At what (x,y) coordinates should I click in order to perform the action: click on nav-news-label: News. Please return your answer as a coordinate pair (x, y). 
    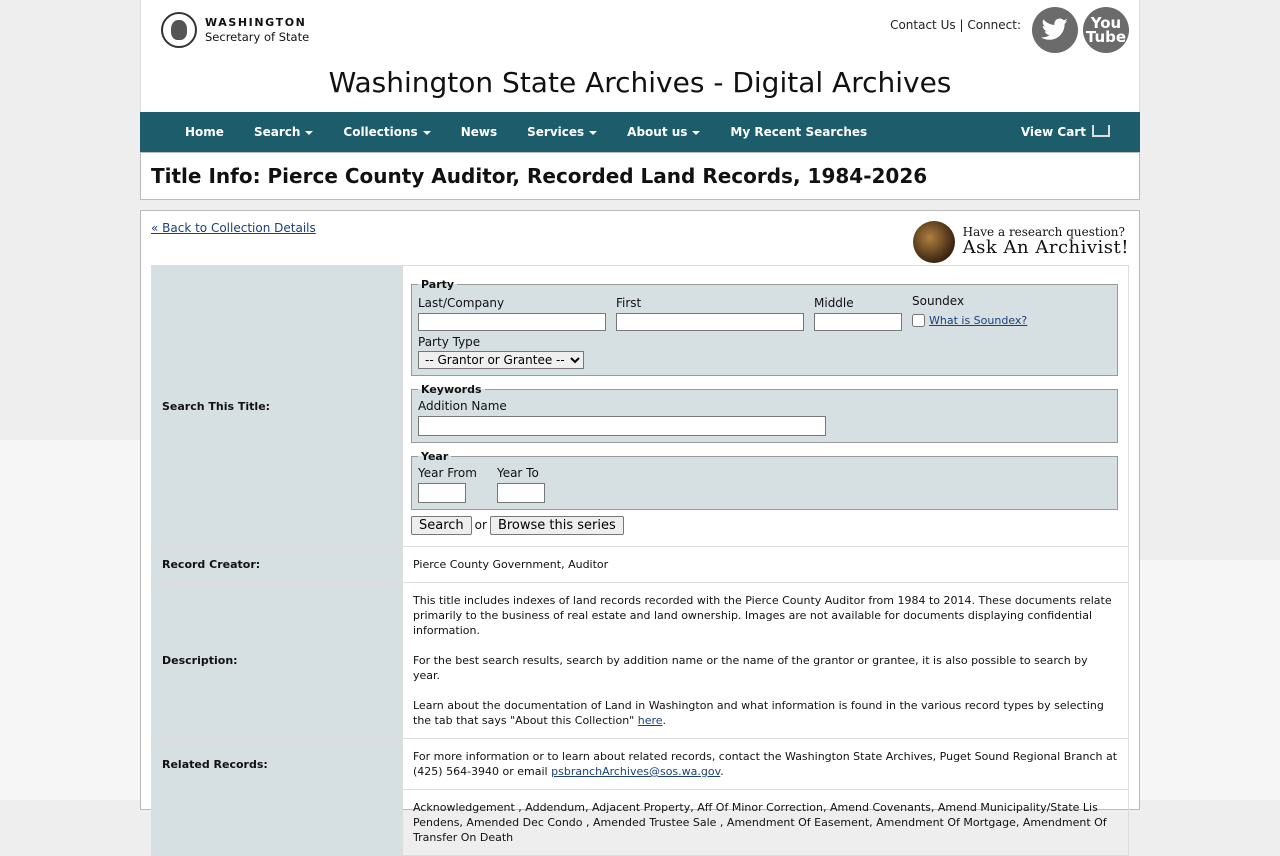
    Looking at the image, I should click on (479, 132).